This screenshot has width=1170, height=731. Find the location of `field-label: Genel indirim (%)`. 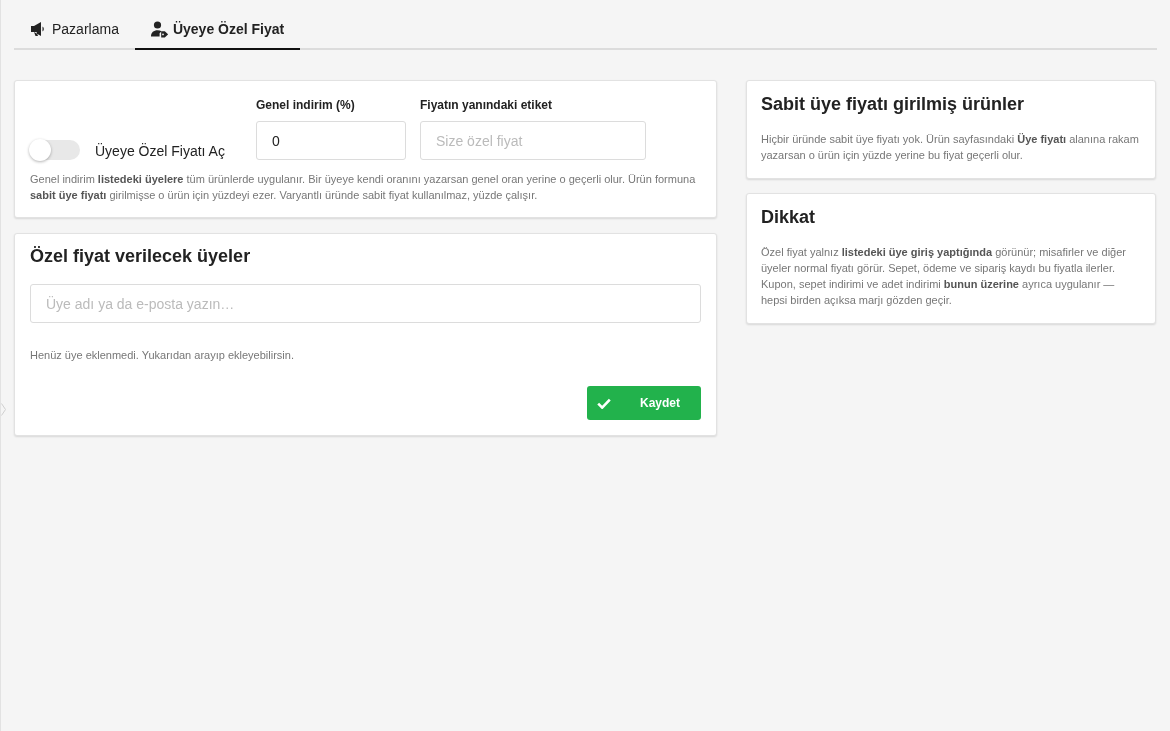

field-label: Genel indirim (%) is located at coordinates (306, 105).